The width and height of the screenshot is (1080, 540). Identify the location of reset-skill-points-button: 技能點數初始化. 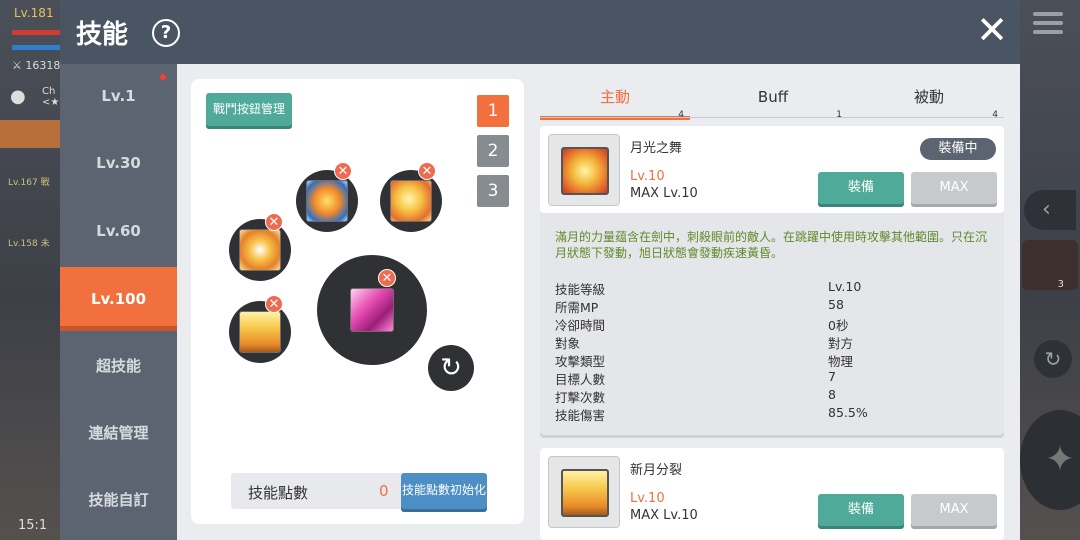
(444, 491).